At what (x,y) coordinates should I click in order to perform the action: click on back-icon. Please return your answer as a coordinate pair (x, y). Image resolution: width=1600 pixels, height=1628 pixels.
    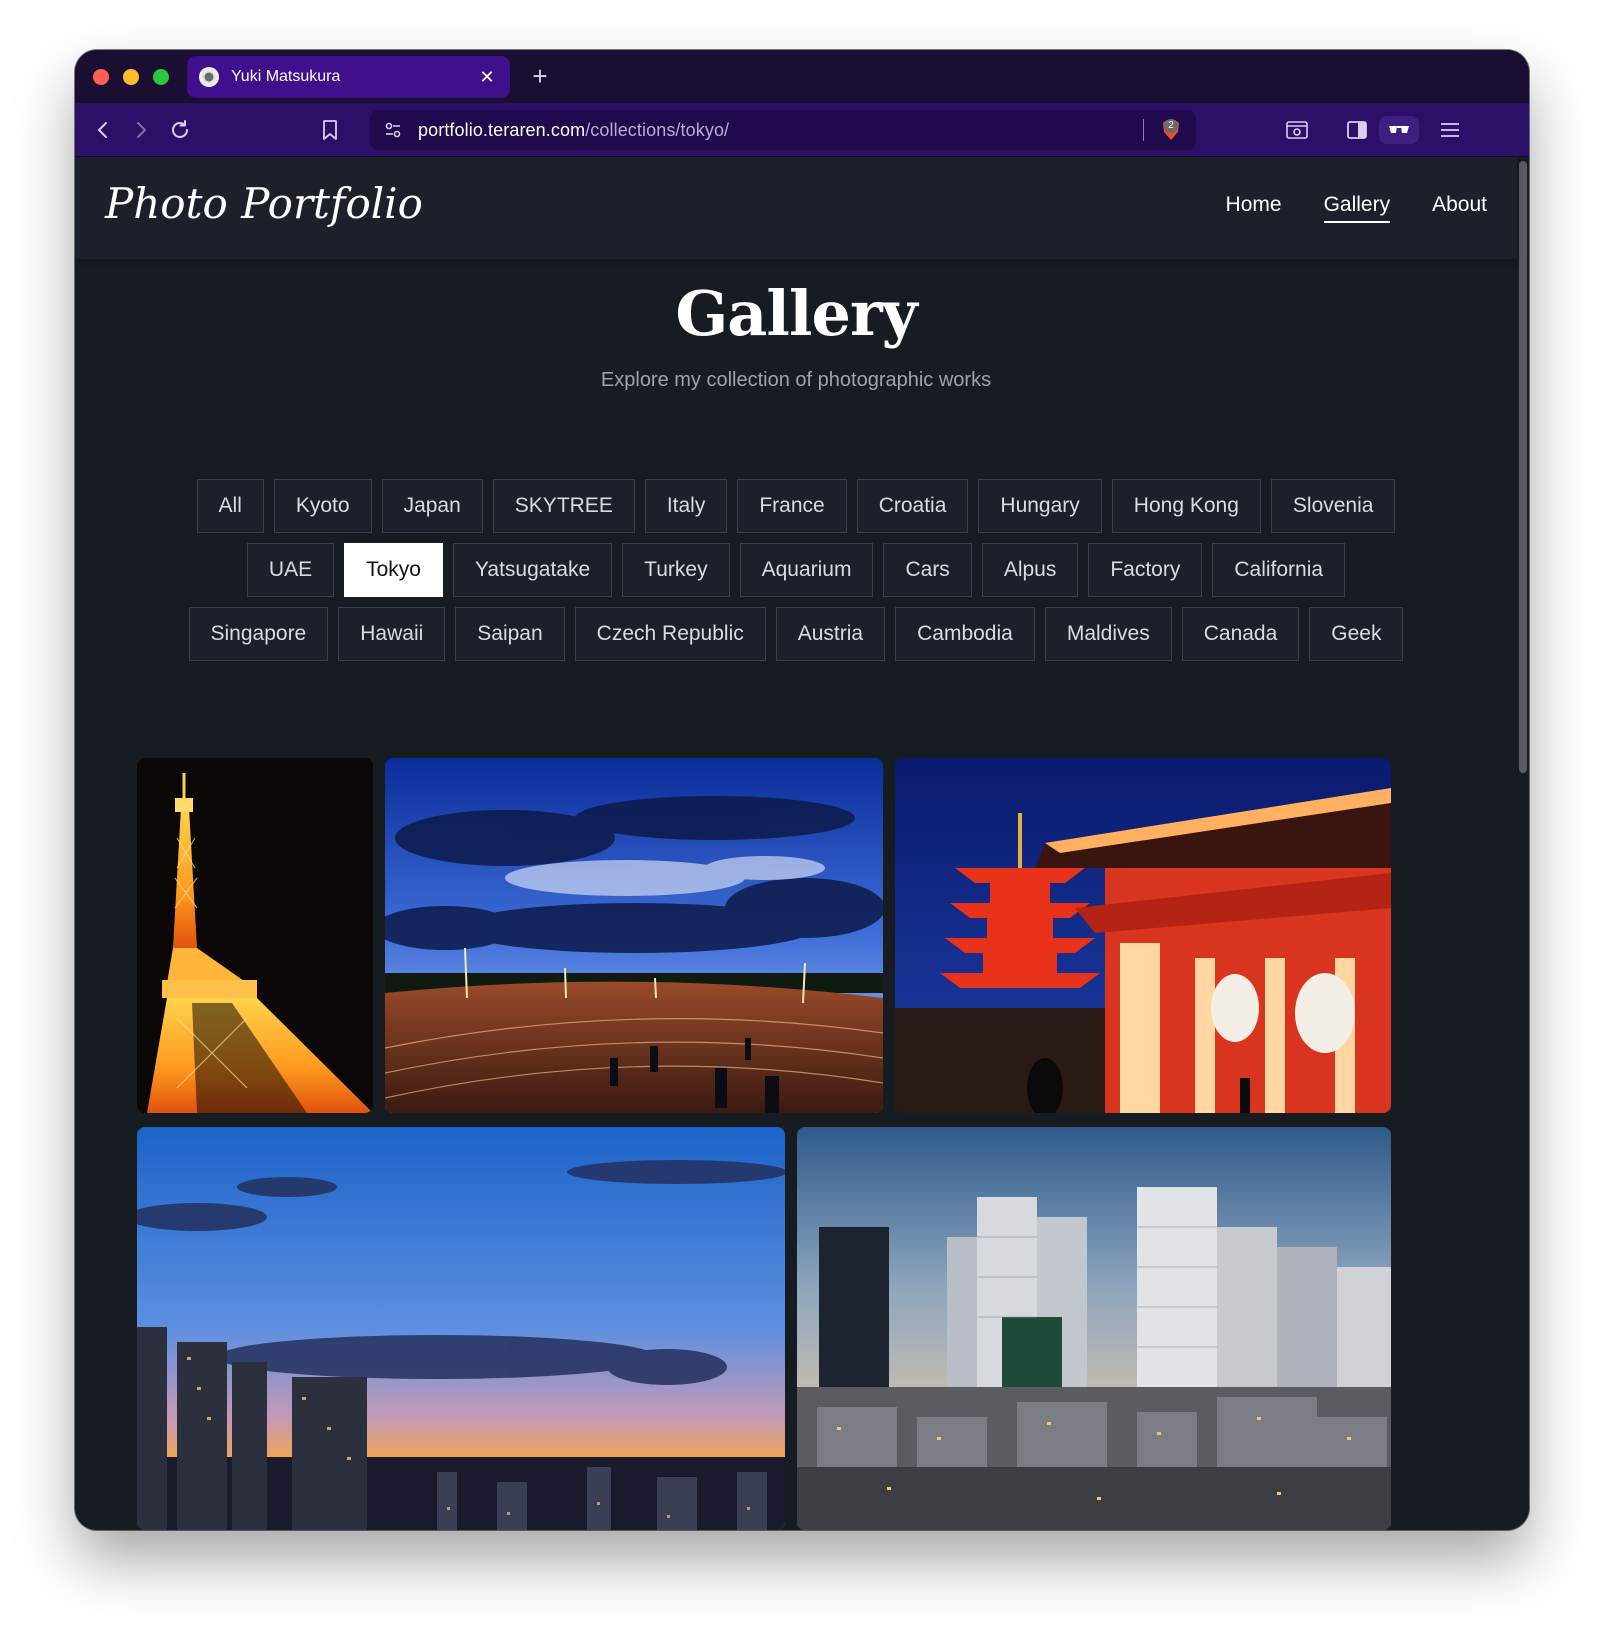
    Looking at the image, I should click on (103, 130).